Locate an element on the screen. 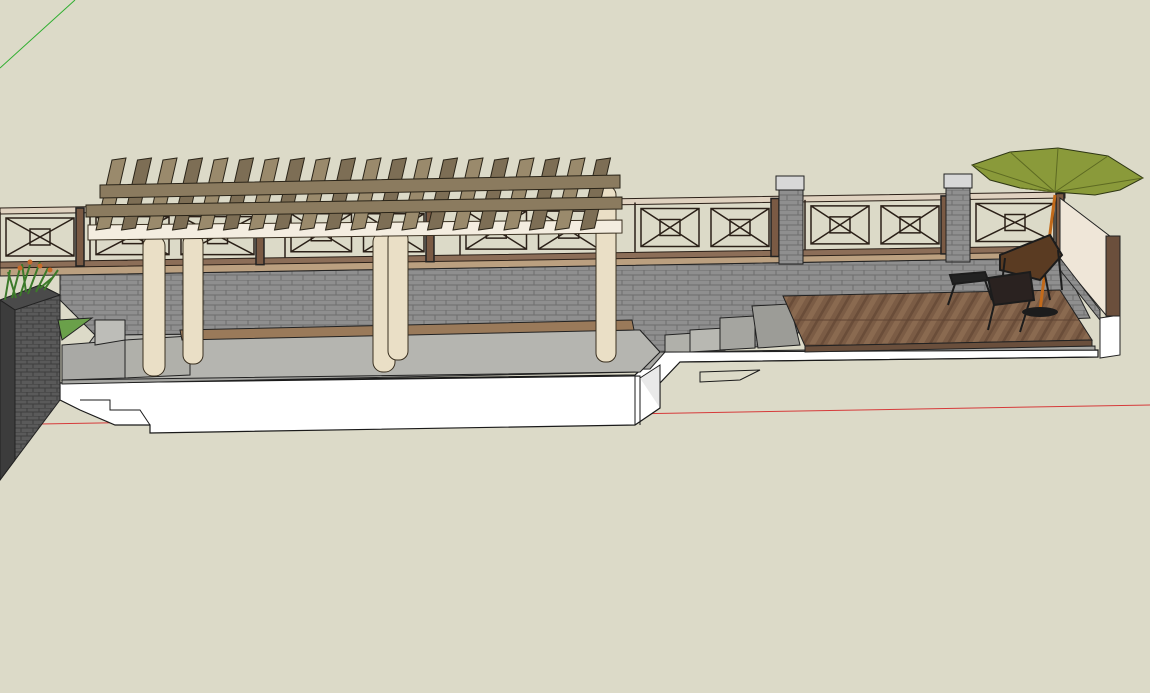 This screenshot has width=1150, height=693. green-axis-line is located at coordinates (38, 34).